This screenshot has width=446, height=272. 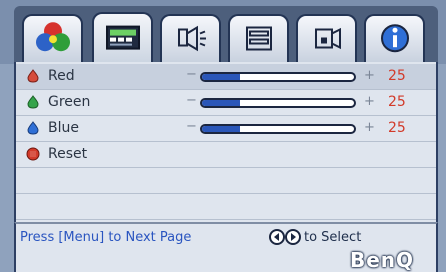 I want to click on next-page-hint: Press [Menu] to Next Page, so click(x=106, y=237).